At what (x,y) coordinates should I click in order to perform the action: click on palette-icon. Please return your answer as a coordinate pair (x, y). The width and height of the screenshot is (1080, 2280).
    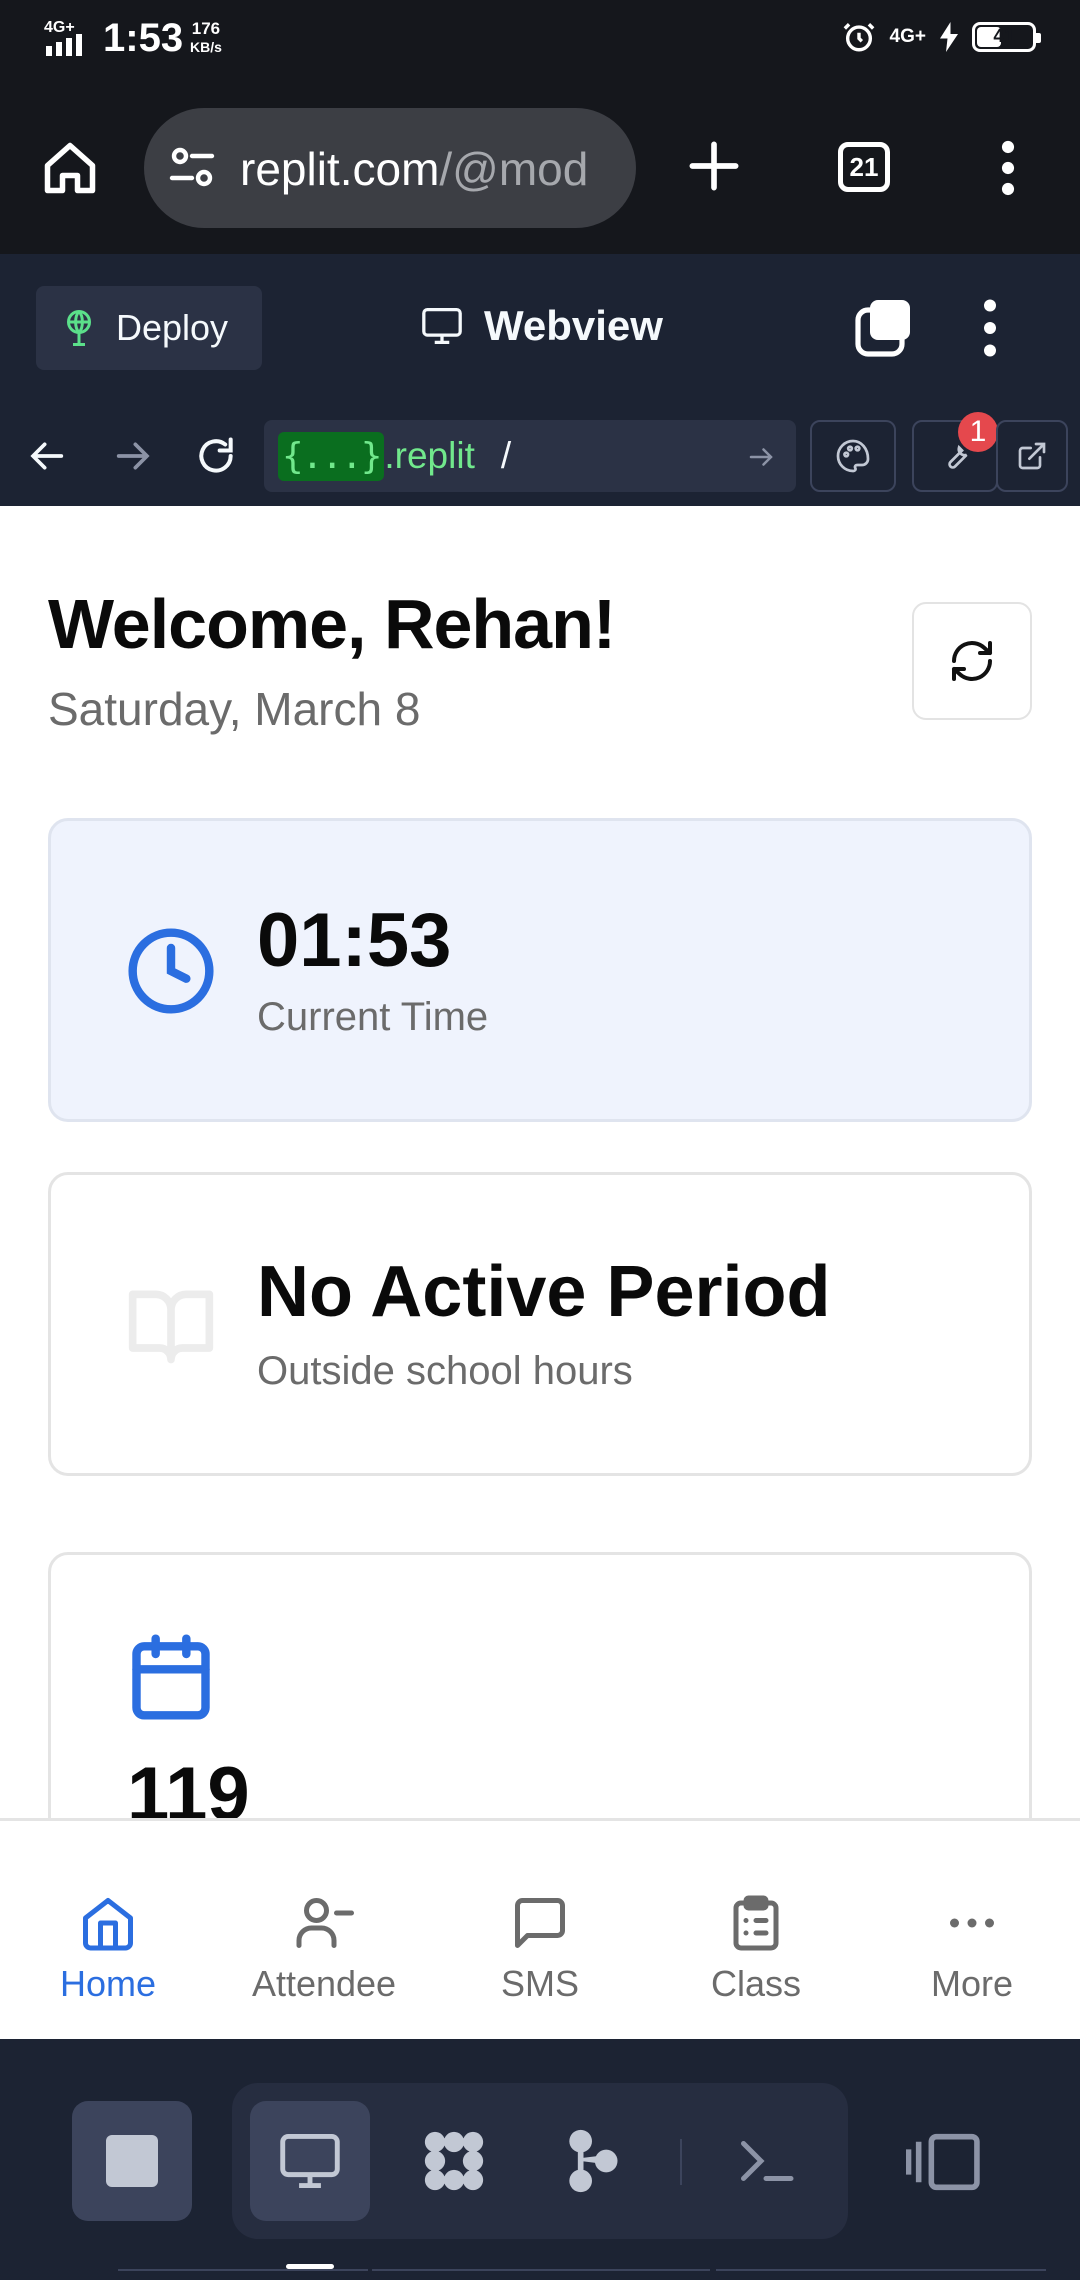
    Looking at the image, I should click on (853, 456).